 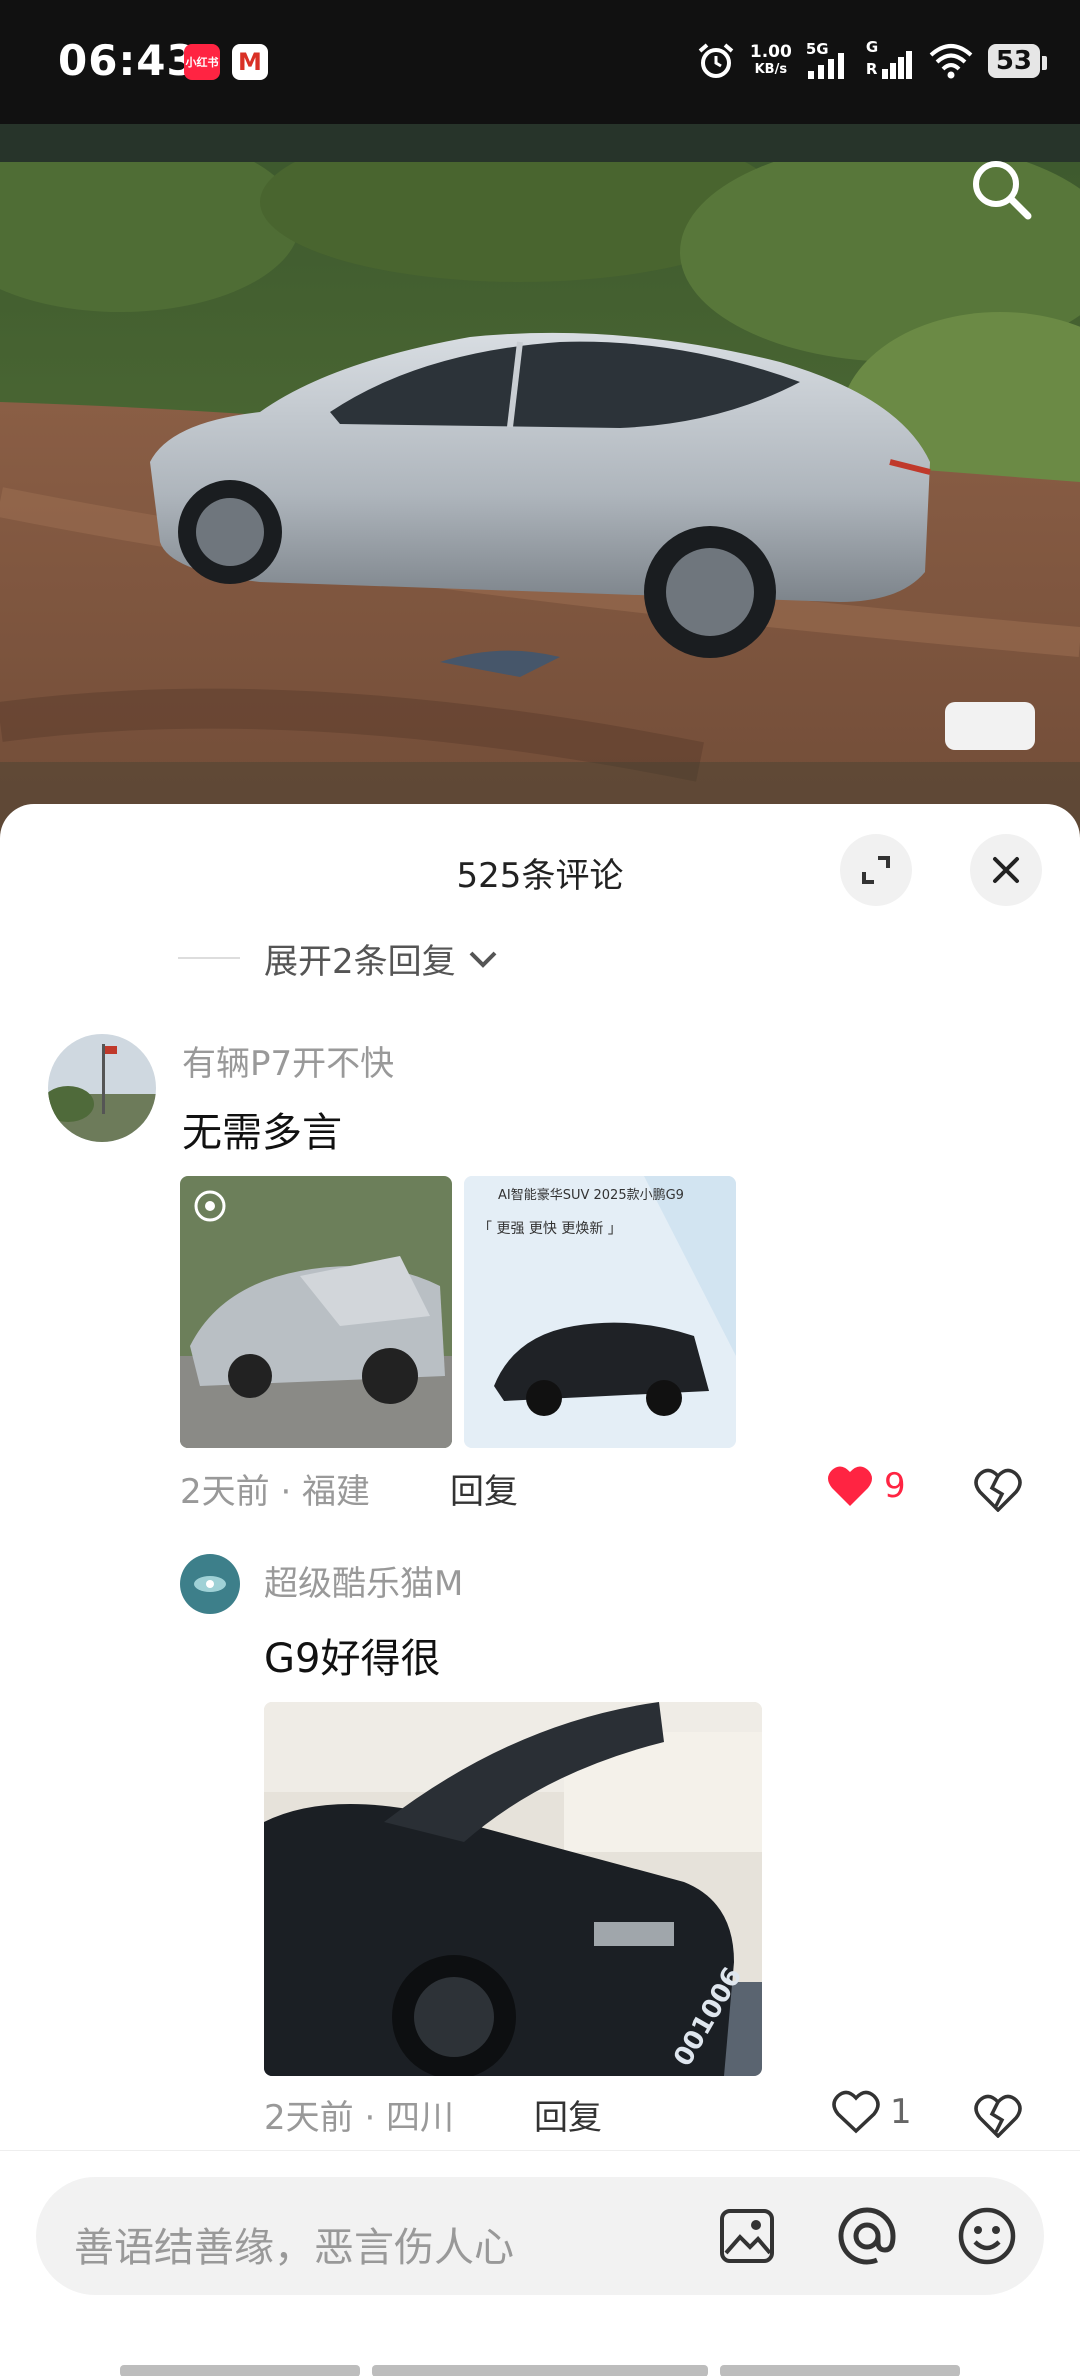 What do you see at coordinates (127, 60) in the screenshot?
I see `status-time: 06:43` at bounding box center [127, 60].